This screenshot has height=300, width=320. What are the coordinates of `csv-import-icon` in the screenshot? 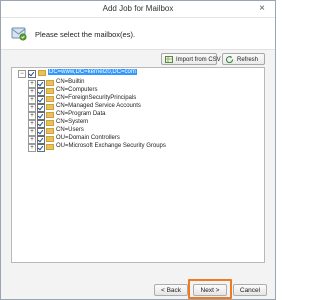 It's located at (169, 59).